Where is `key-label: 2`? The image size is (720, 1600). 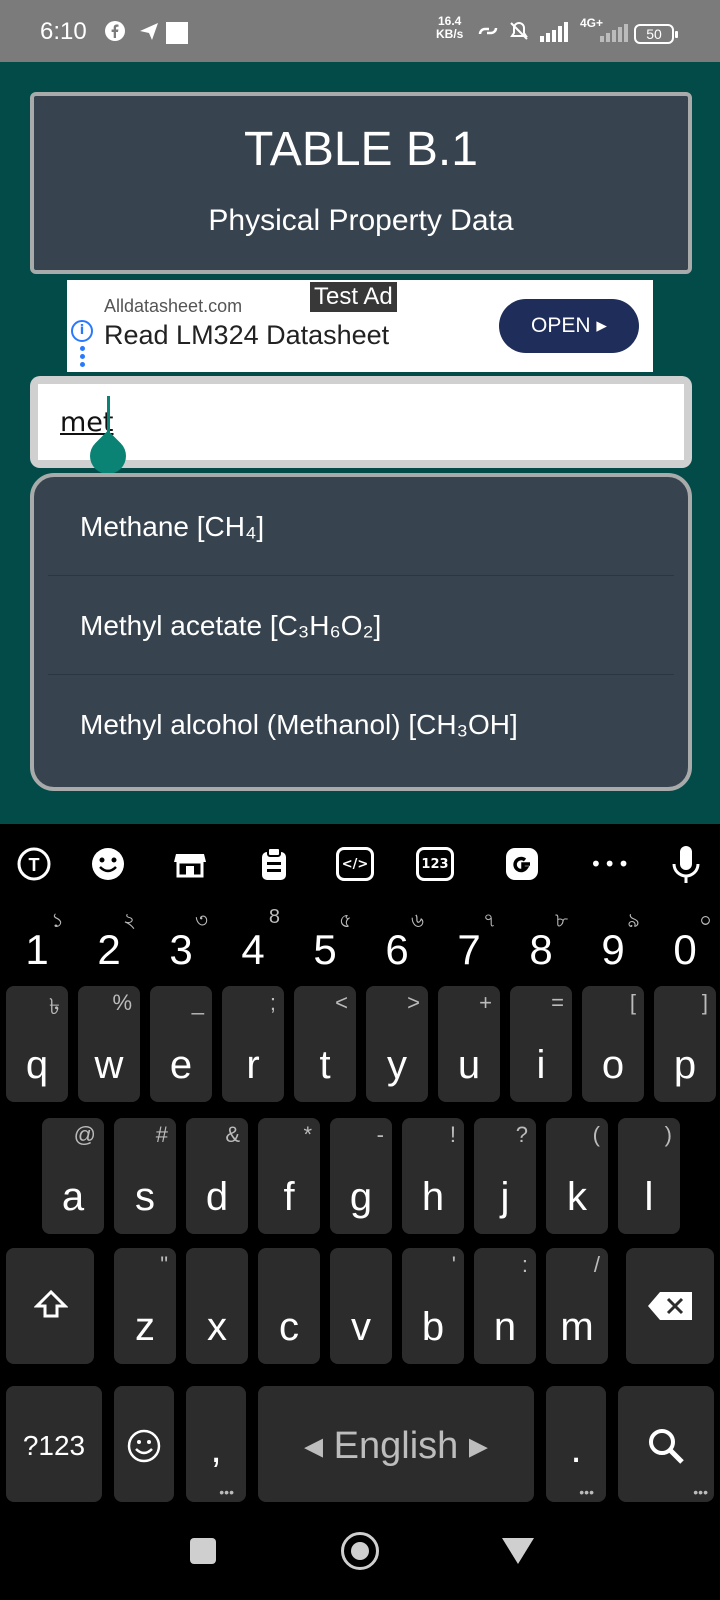
key-label: 2 is located at coordinates (109, 949).